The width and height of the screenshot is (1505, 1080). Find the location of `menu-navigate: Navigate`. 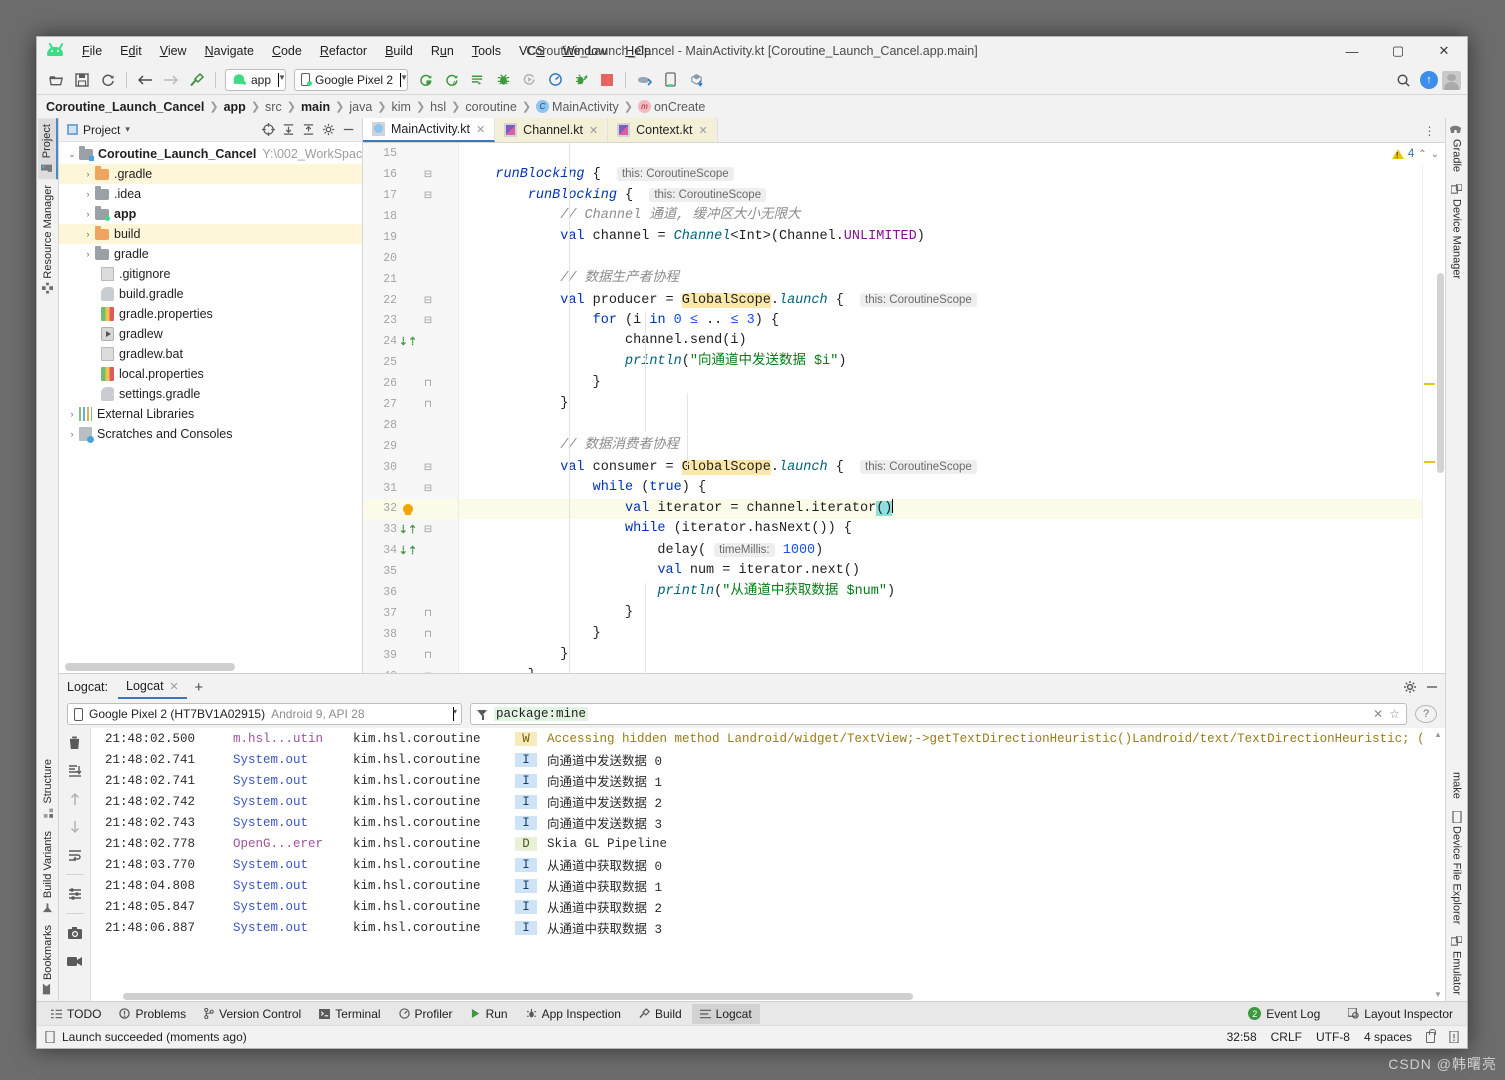

menu-navigate: Navigate is located at coordinates (229, 51).